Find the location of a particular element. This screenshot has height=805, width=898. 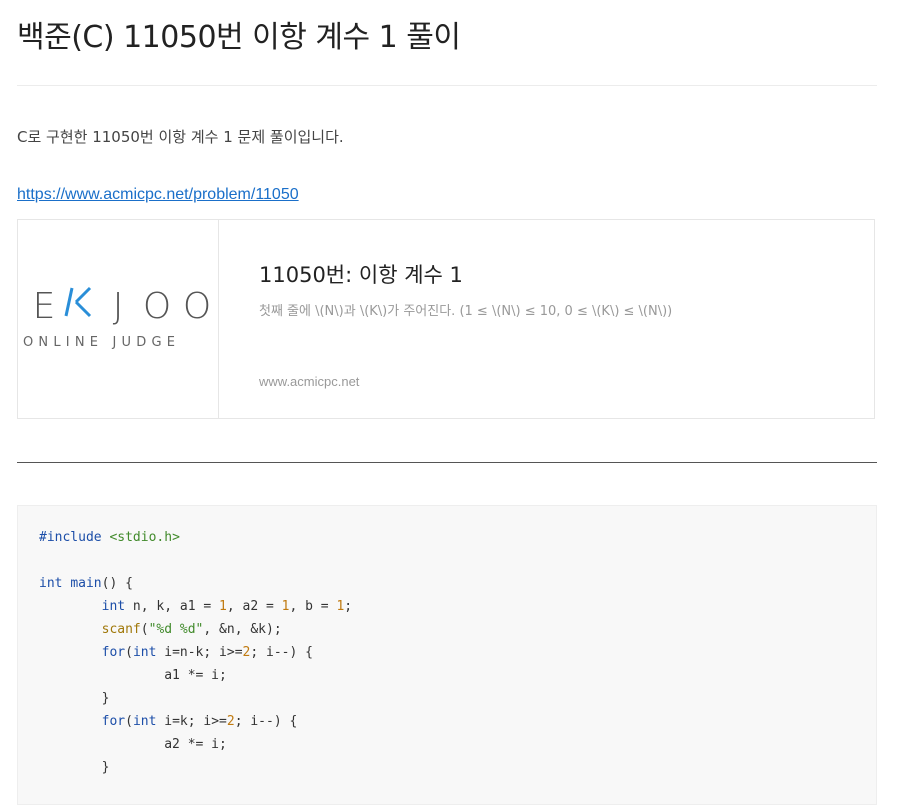

code-token: , &n, &k); is located at coordinates (242, 629).